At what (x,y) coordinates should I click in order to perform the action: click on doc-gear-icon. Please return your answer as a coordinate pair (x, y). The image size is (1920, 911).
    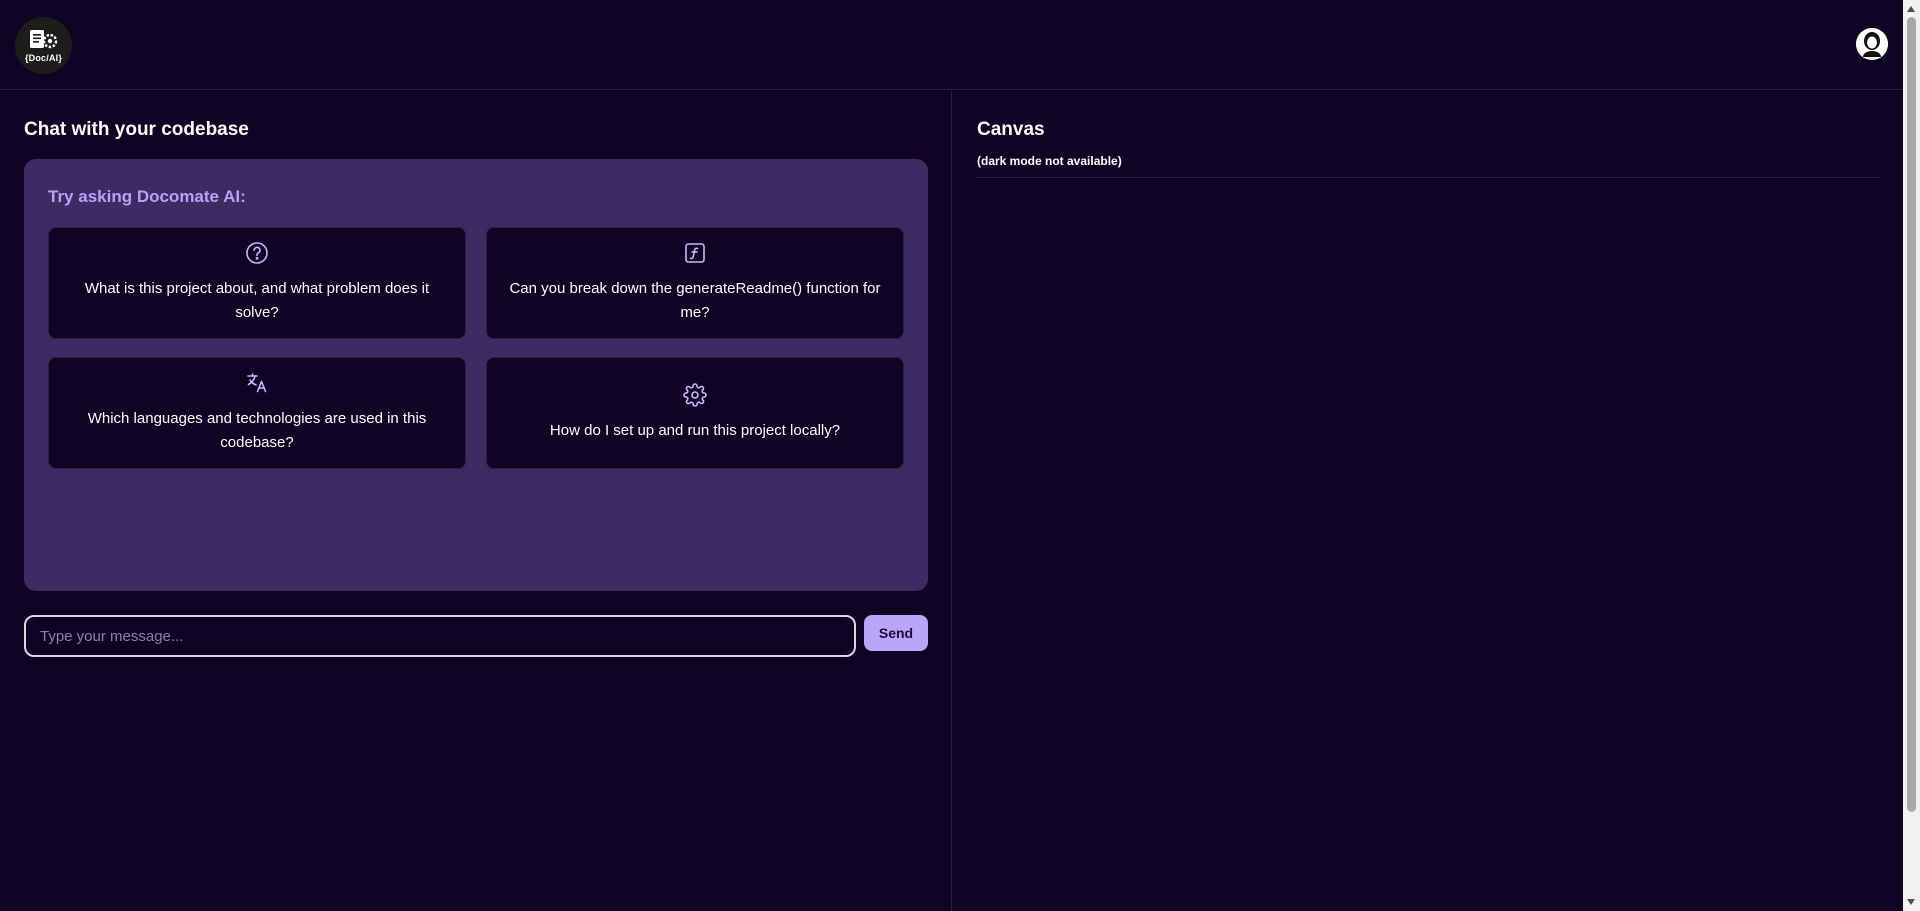
    Looking at the image, I should click on (43, 39).